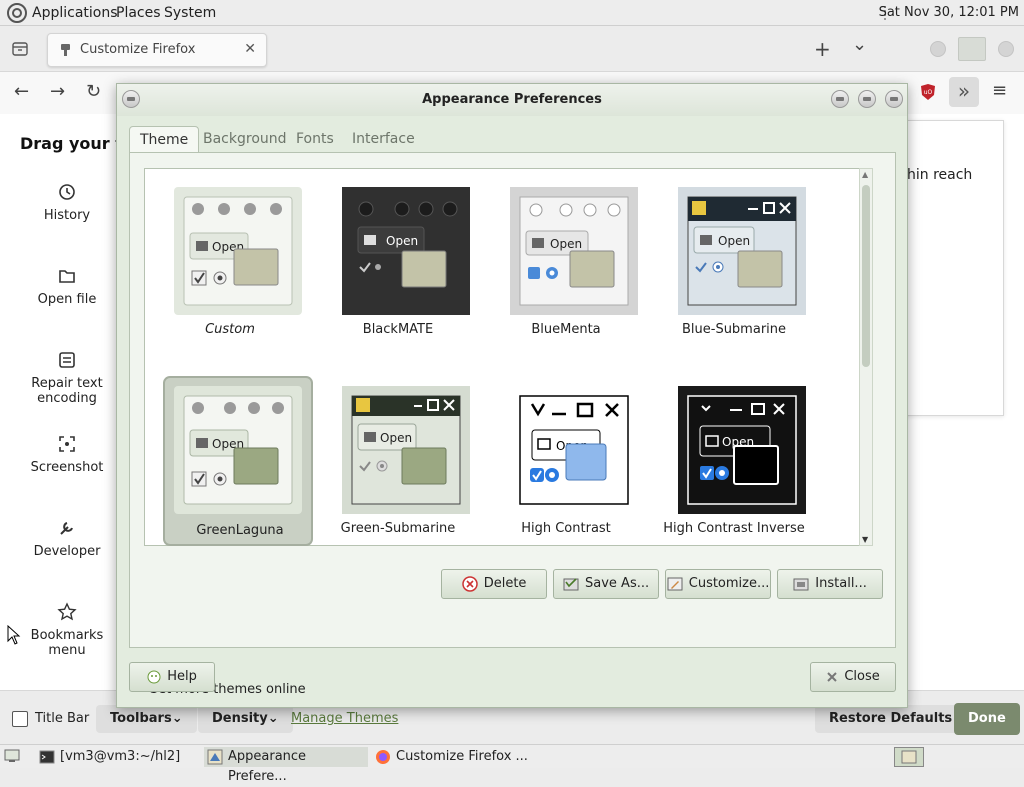 The height and width of the screenshot is (787, 1024). Describe the element at coordinates (67, 286) in the screenshot. I see `toolbar-item-open-file: Open file` at that location.